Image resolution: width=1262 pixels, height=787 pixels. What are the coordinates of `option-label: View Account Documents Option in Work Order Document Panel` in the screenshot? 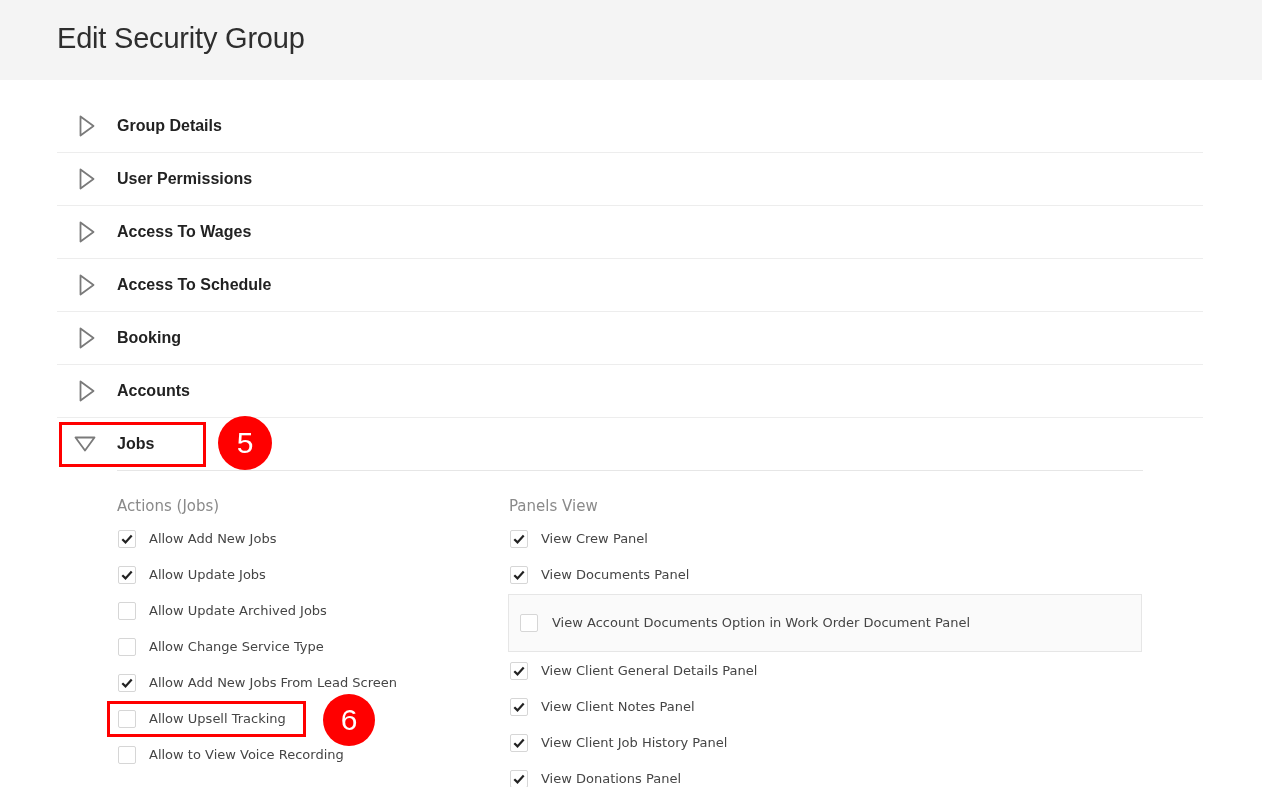 It's located at (761, 623).